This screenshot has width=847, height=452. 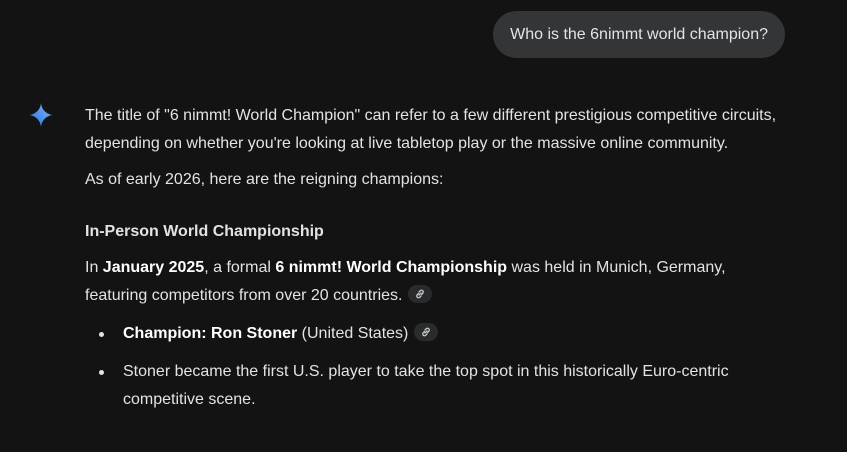 I want to click on body-date: January 2025, so click(x=153, y=267).